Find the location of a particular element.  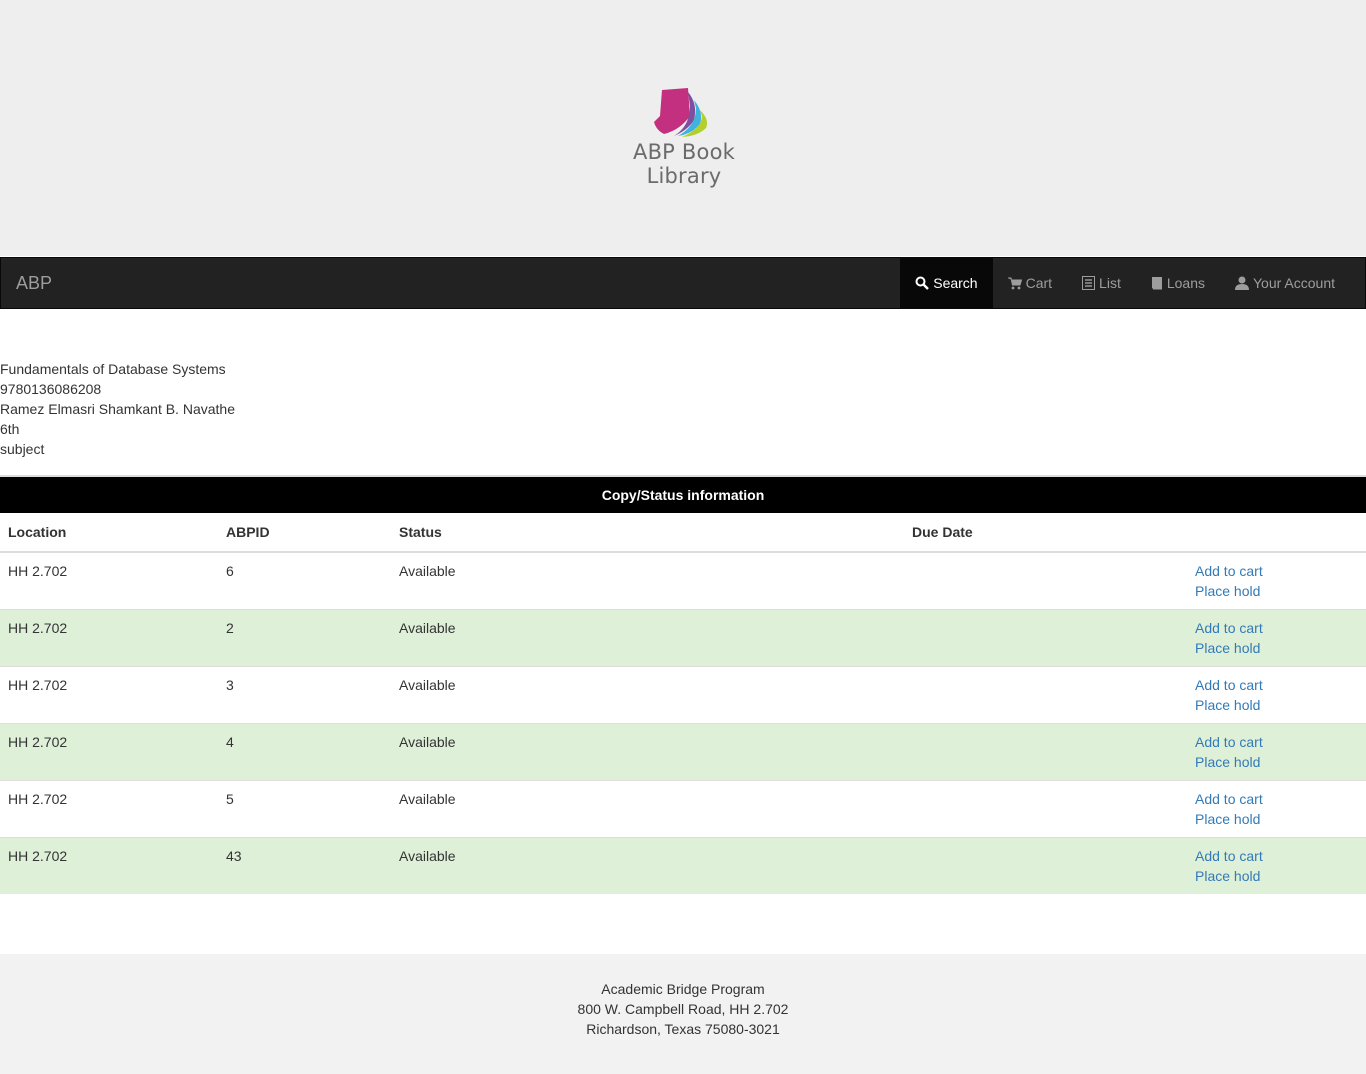

table-row: HH 2.702 6 Available Add to cart Place hold is located at coordinates (683, 580).